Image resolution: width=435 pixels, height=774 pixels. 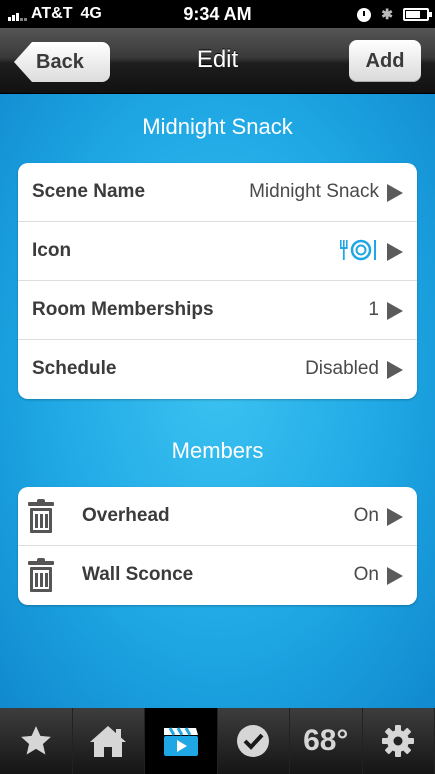 I want to click on members-header: Members, so click(x=217, y=450).